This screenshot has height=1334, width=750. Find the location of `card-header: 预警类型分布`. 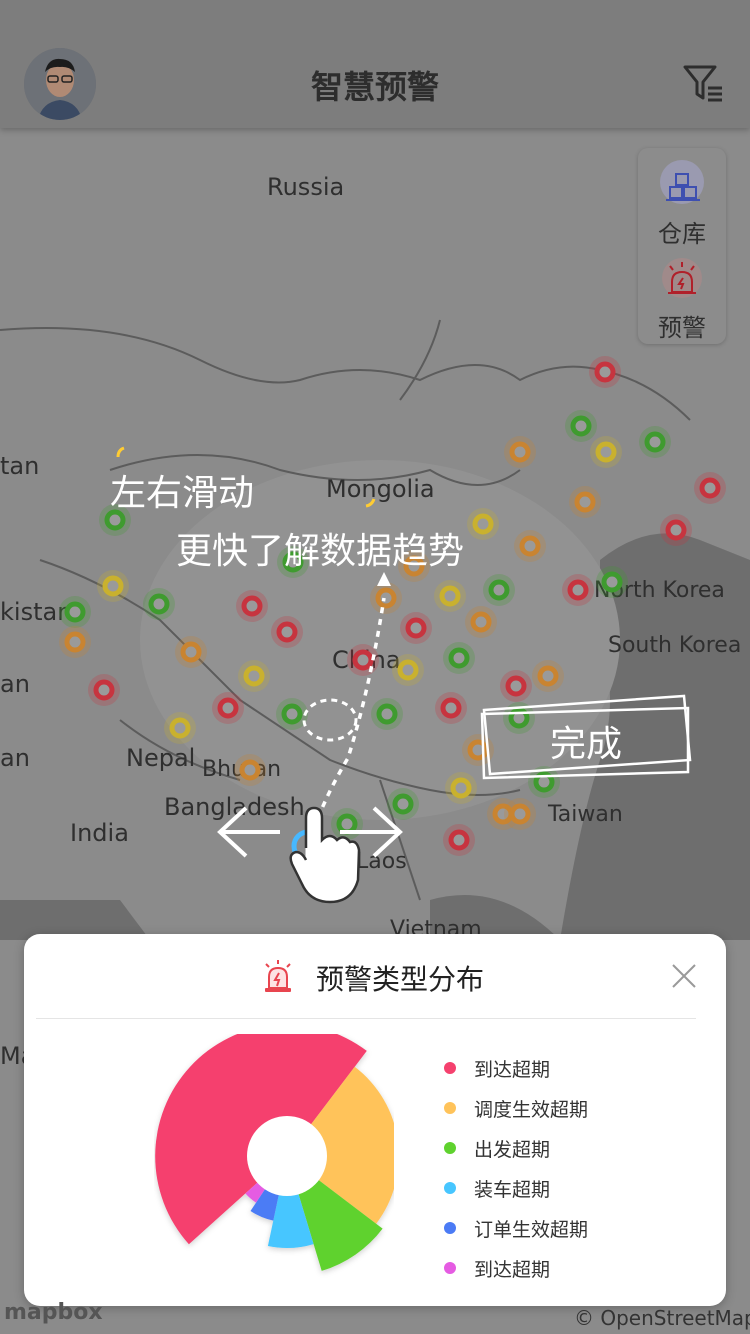

card-header: 预警类型分布 is located at coordinates (366, 976).